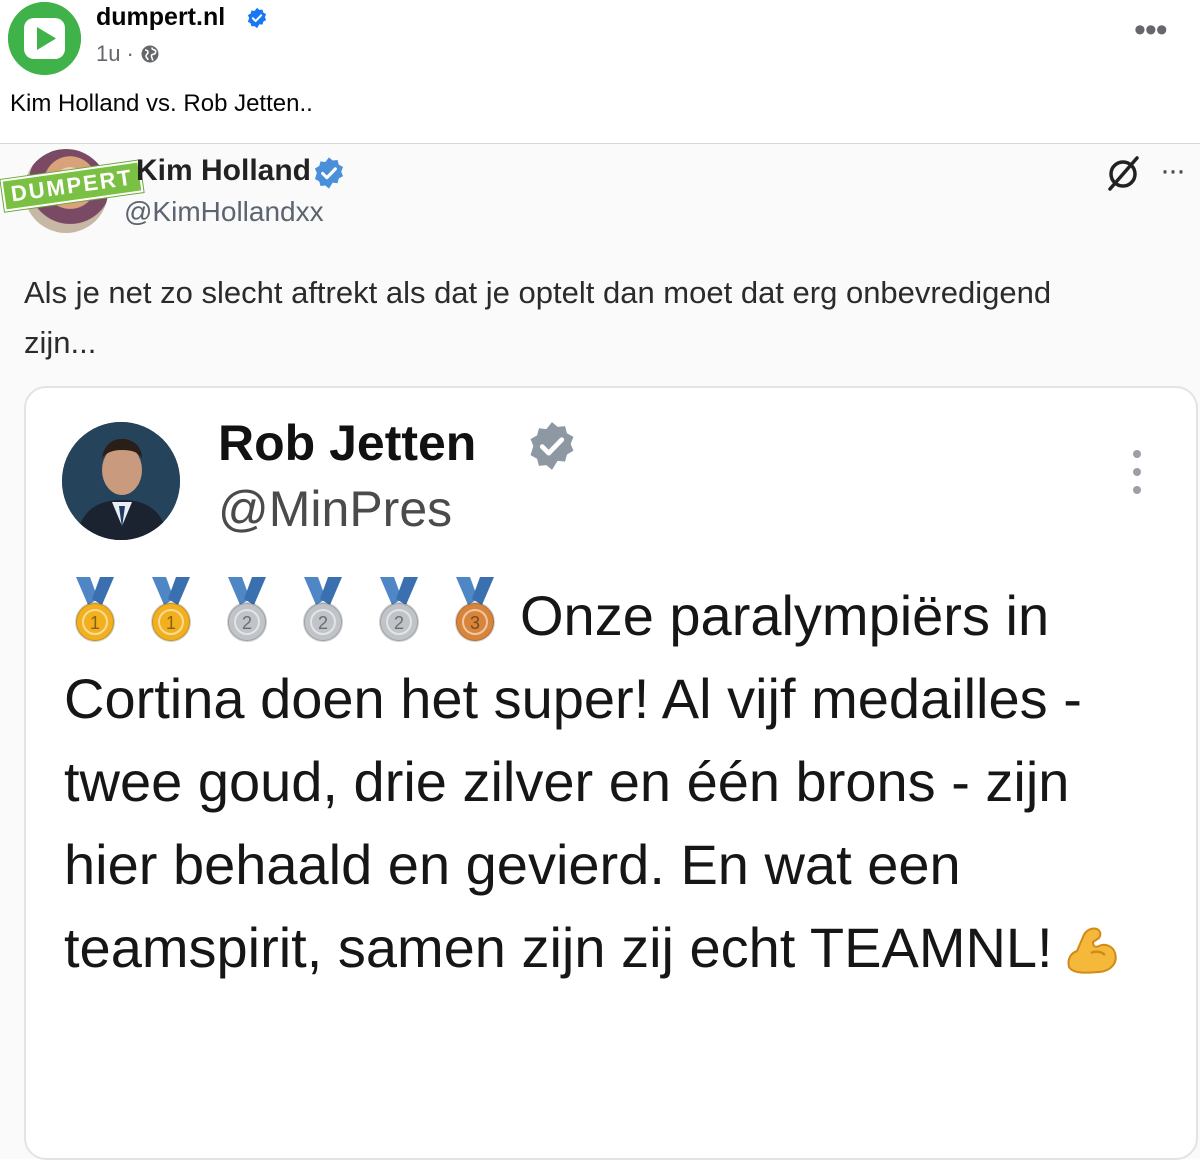 The image size is (1200, 1160). I want to click on rob-jetten-photo, so click(121, 481).